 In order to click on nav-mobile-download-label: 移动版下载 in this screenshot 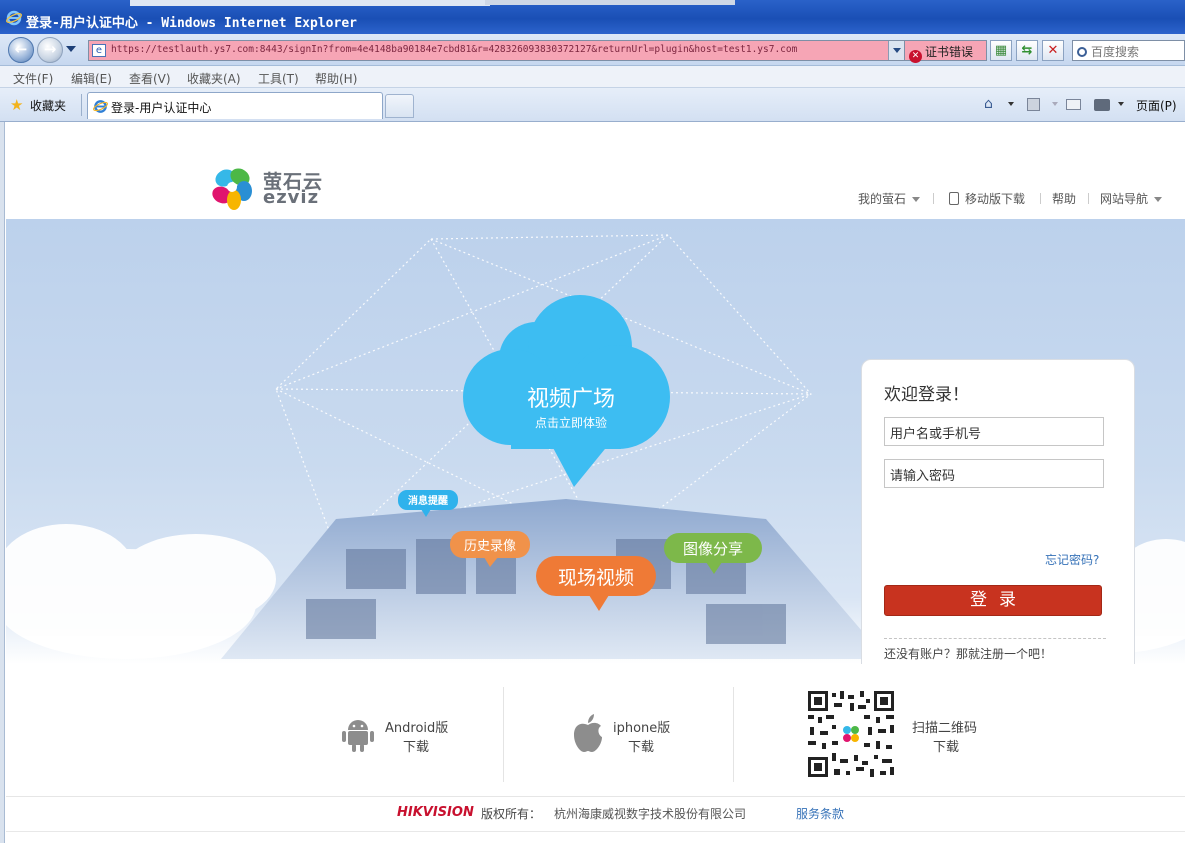, I will do `click(995, 199)`.